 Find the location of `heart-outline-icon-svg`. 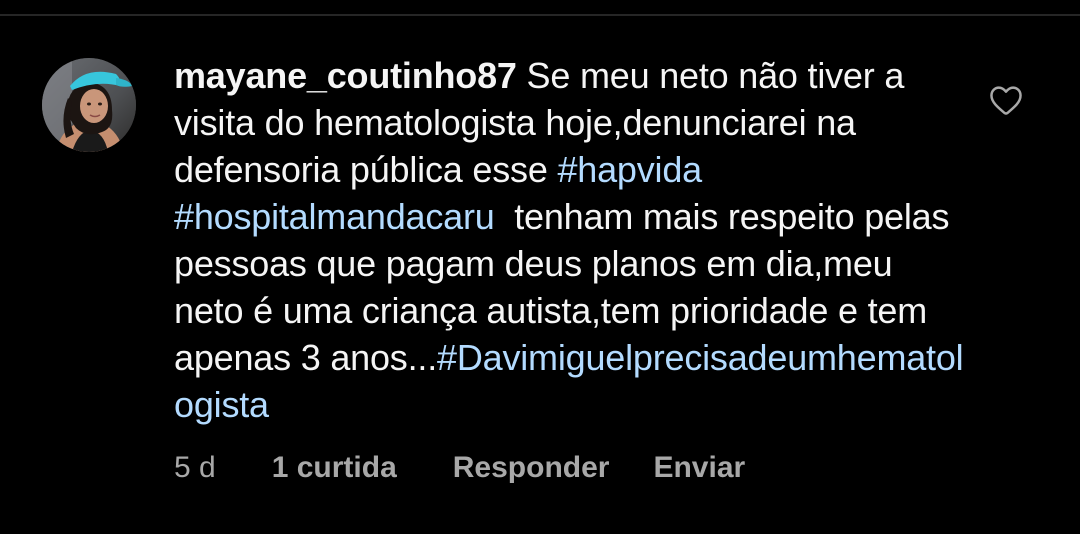

heart-outline-icon-svg is located at coordinates (1006, 100).